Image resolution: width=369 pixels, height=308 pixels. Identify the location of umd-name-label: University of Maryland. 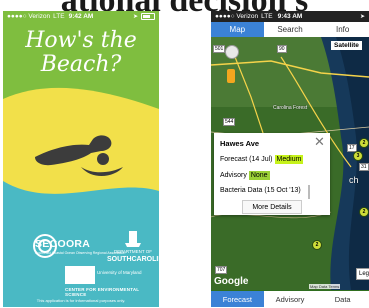
(119, 272).